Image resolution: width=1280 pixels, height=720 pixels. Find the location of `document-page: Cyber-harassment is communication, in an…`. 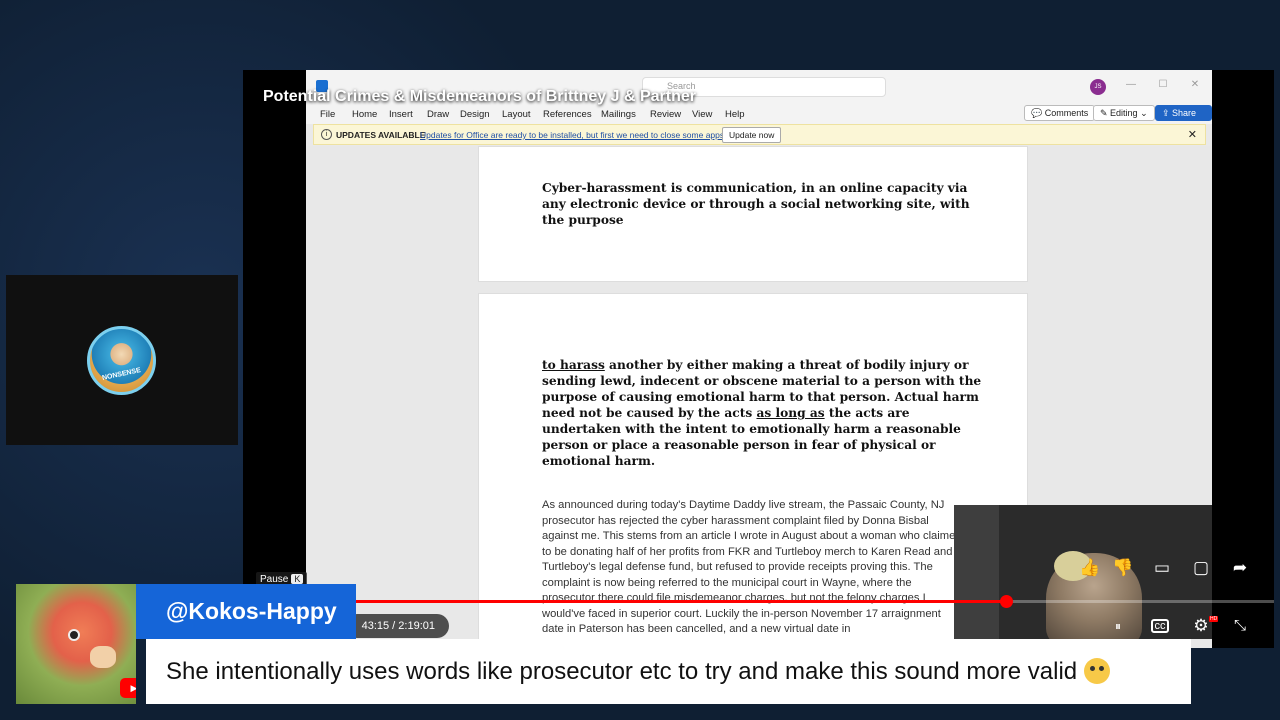

document-page: Cyber-harassment is communication, in an… is located at coordinates (753, 214).